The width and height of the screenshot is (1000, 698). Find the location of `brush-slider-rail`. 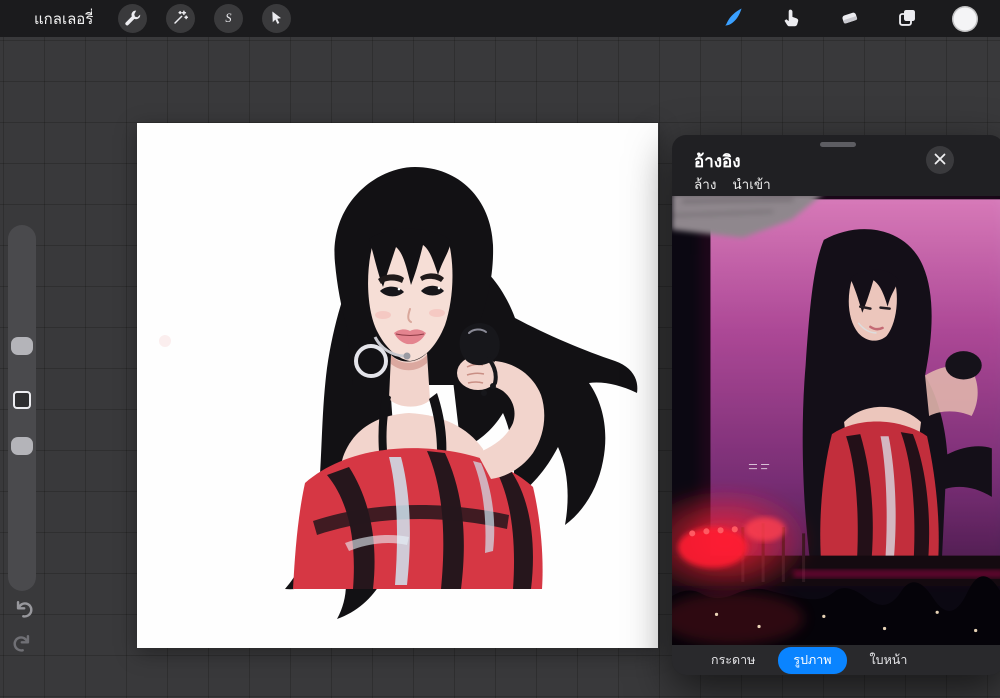

brush-slider-rail is located at coordinates (22, 408).